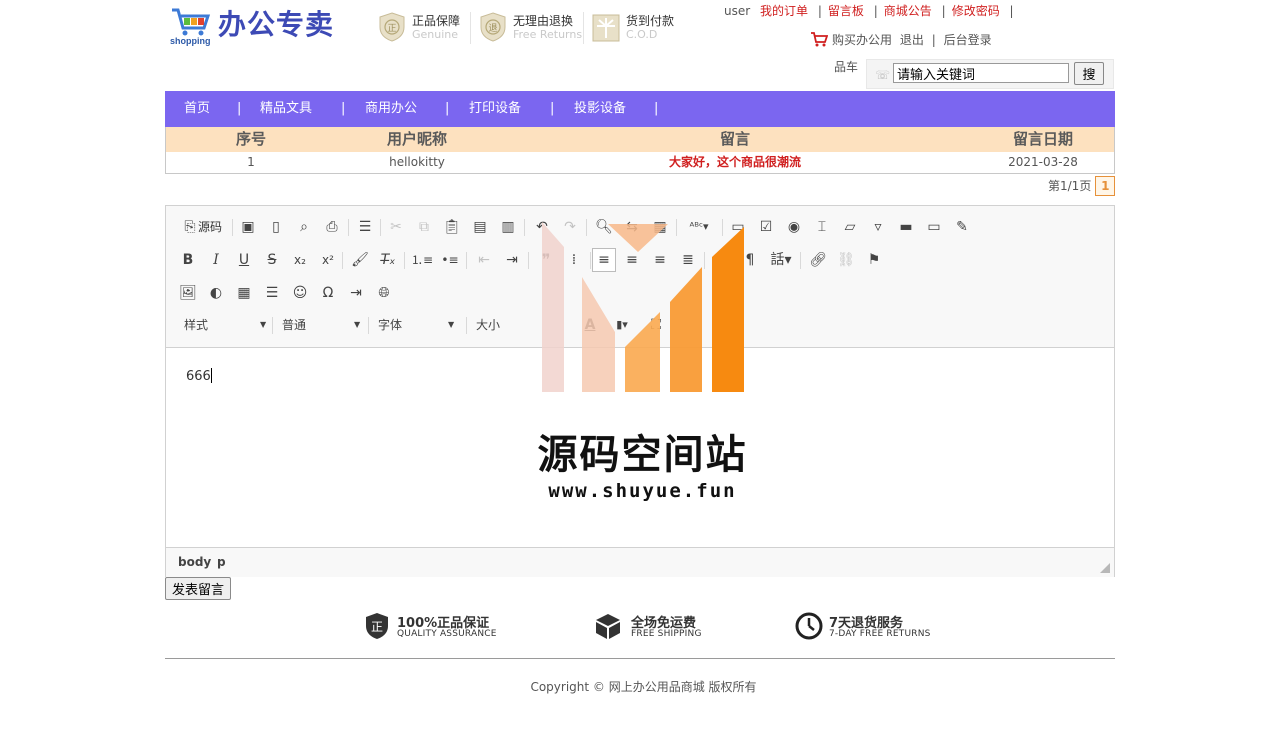 The image size is (1287, 731). What do you see at coordinates (872, 10) in the screenshot?
I see `top-user-nav: user 我的订单 | 留言板 | 商城公告 | 修改密码 |` at bounding box center [872, 10].